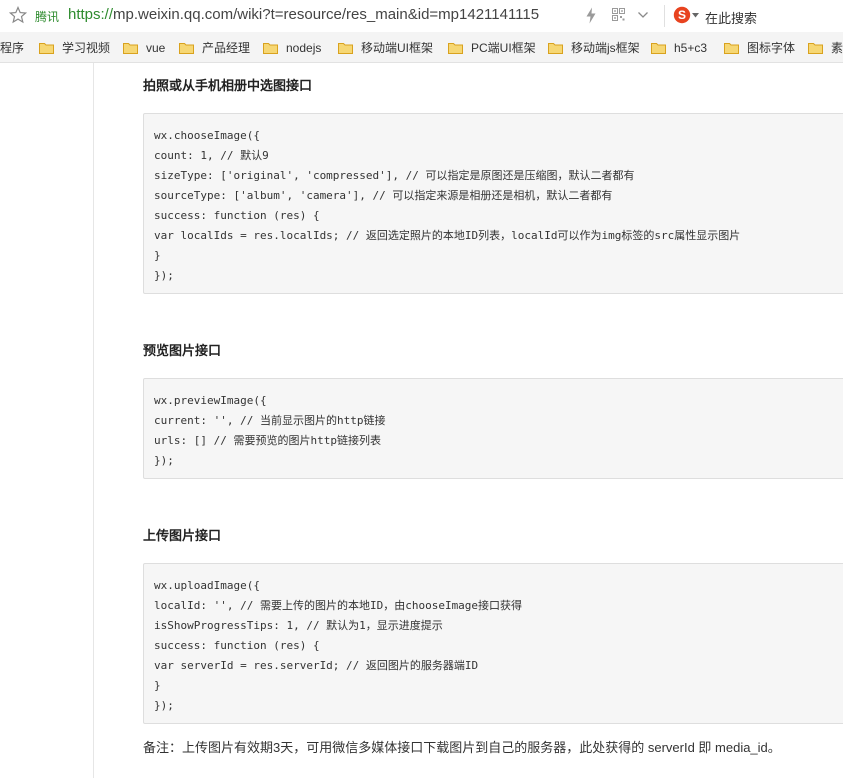  Describe the element at coordinates (695, 15) in the screenshot. I see `caret-down-icon` at that location.